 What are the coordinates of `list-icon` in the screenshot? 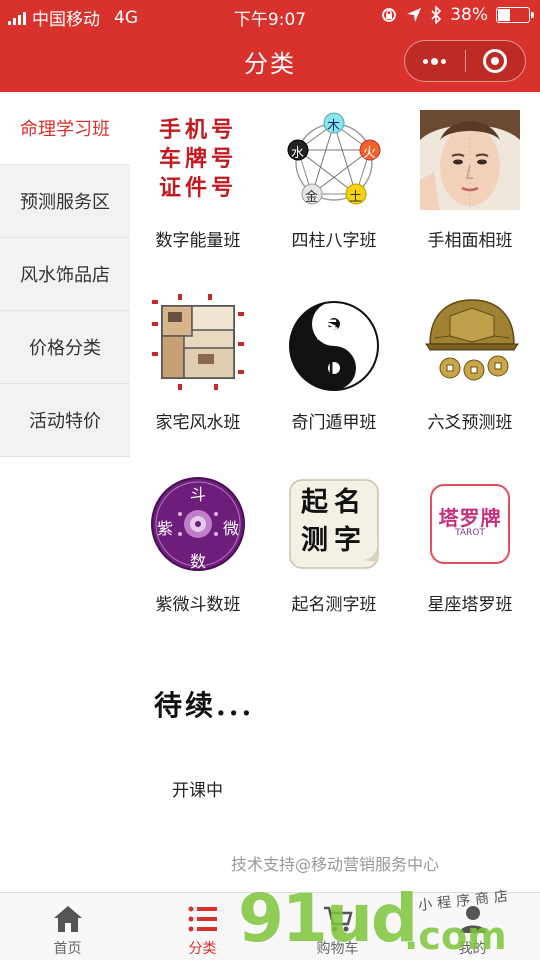 It's located at (202, 919).